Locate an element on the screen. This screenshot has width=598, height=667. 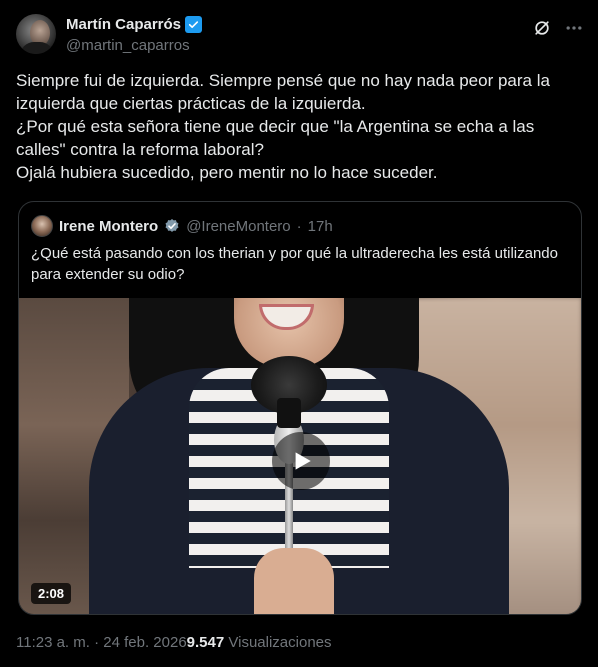
video-duration: 2:08 is located at coordinates (51, 593).